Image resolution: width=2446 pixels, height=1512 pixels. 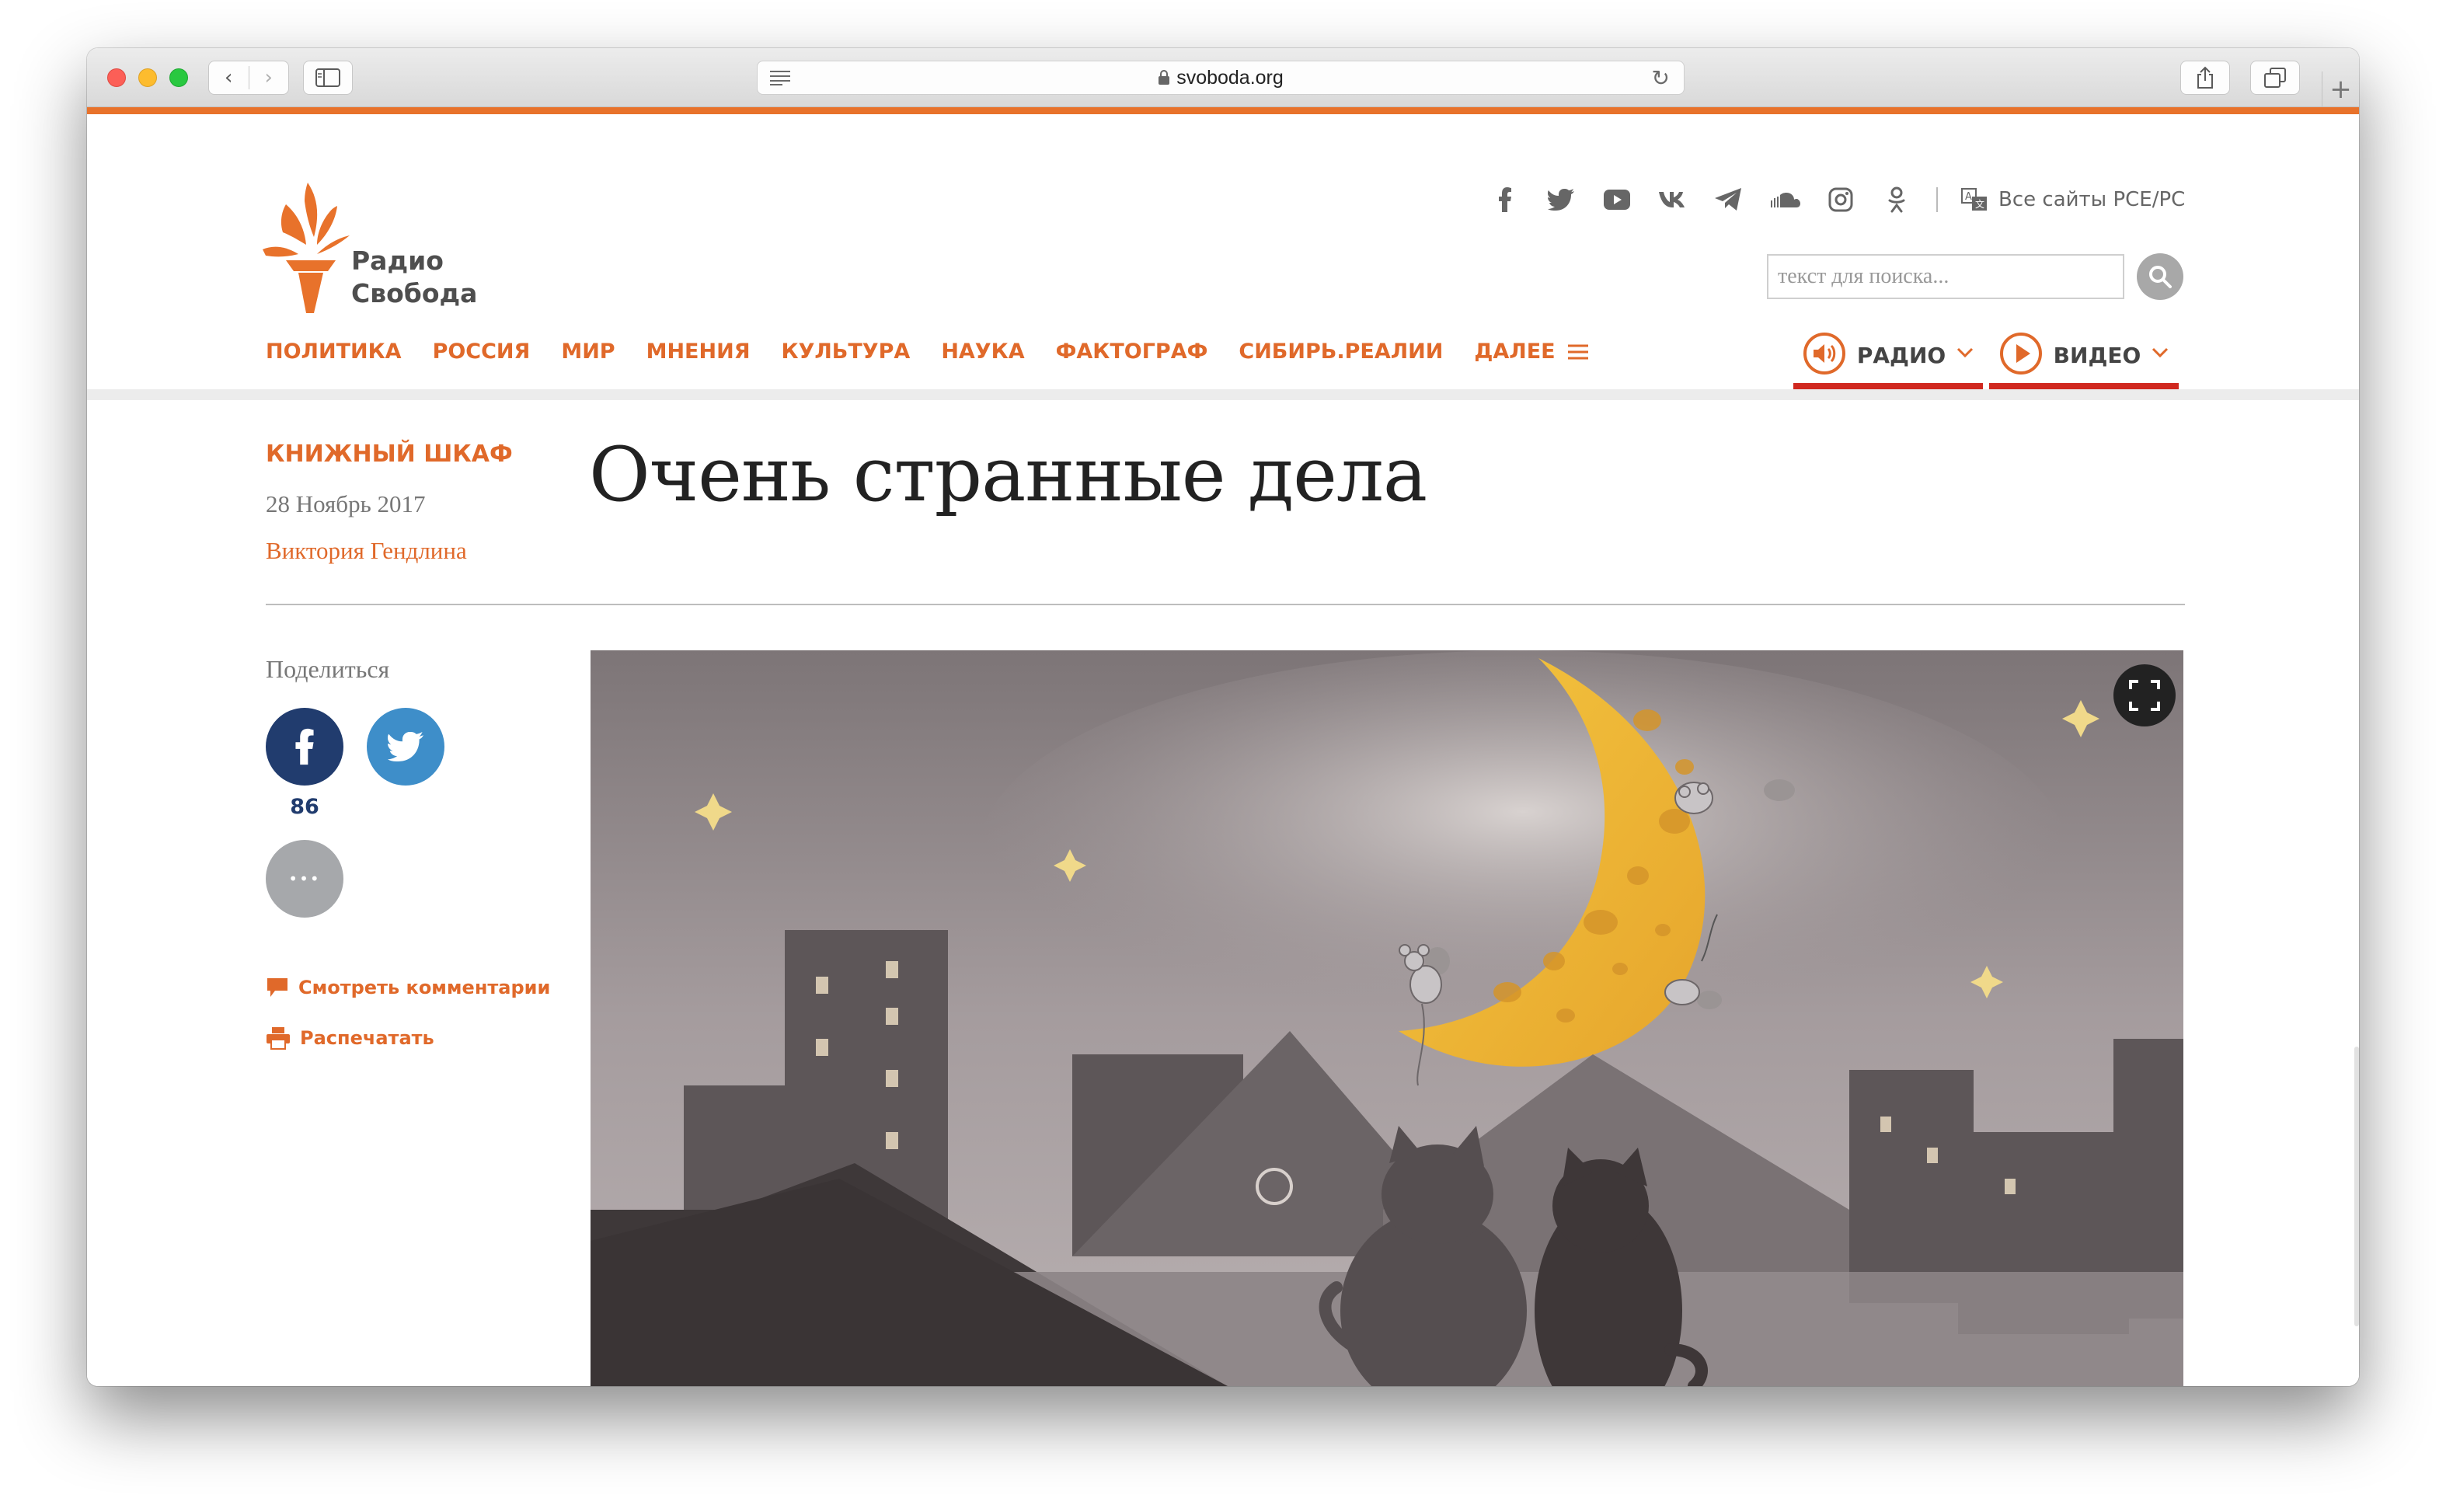 I want to click on soundcloud-icon, so click(x=1784, y=199).